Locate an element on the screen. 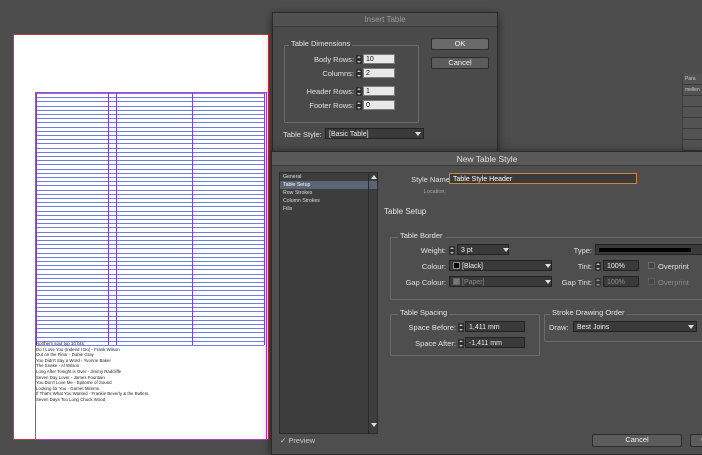 The height and width of the screenshot is (455, 702). colour-select: [Black] is located at coordinates (500, 265).